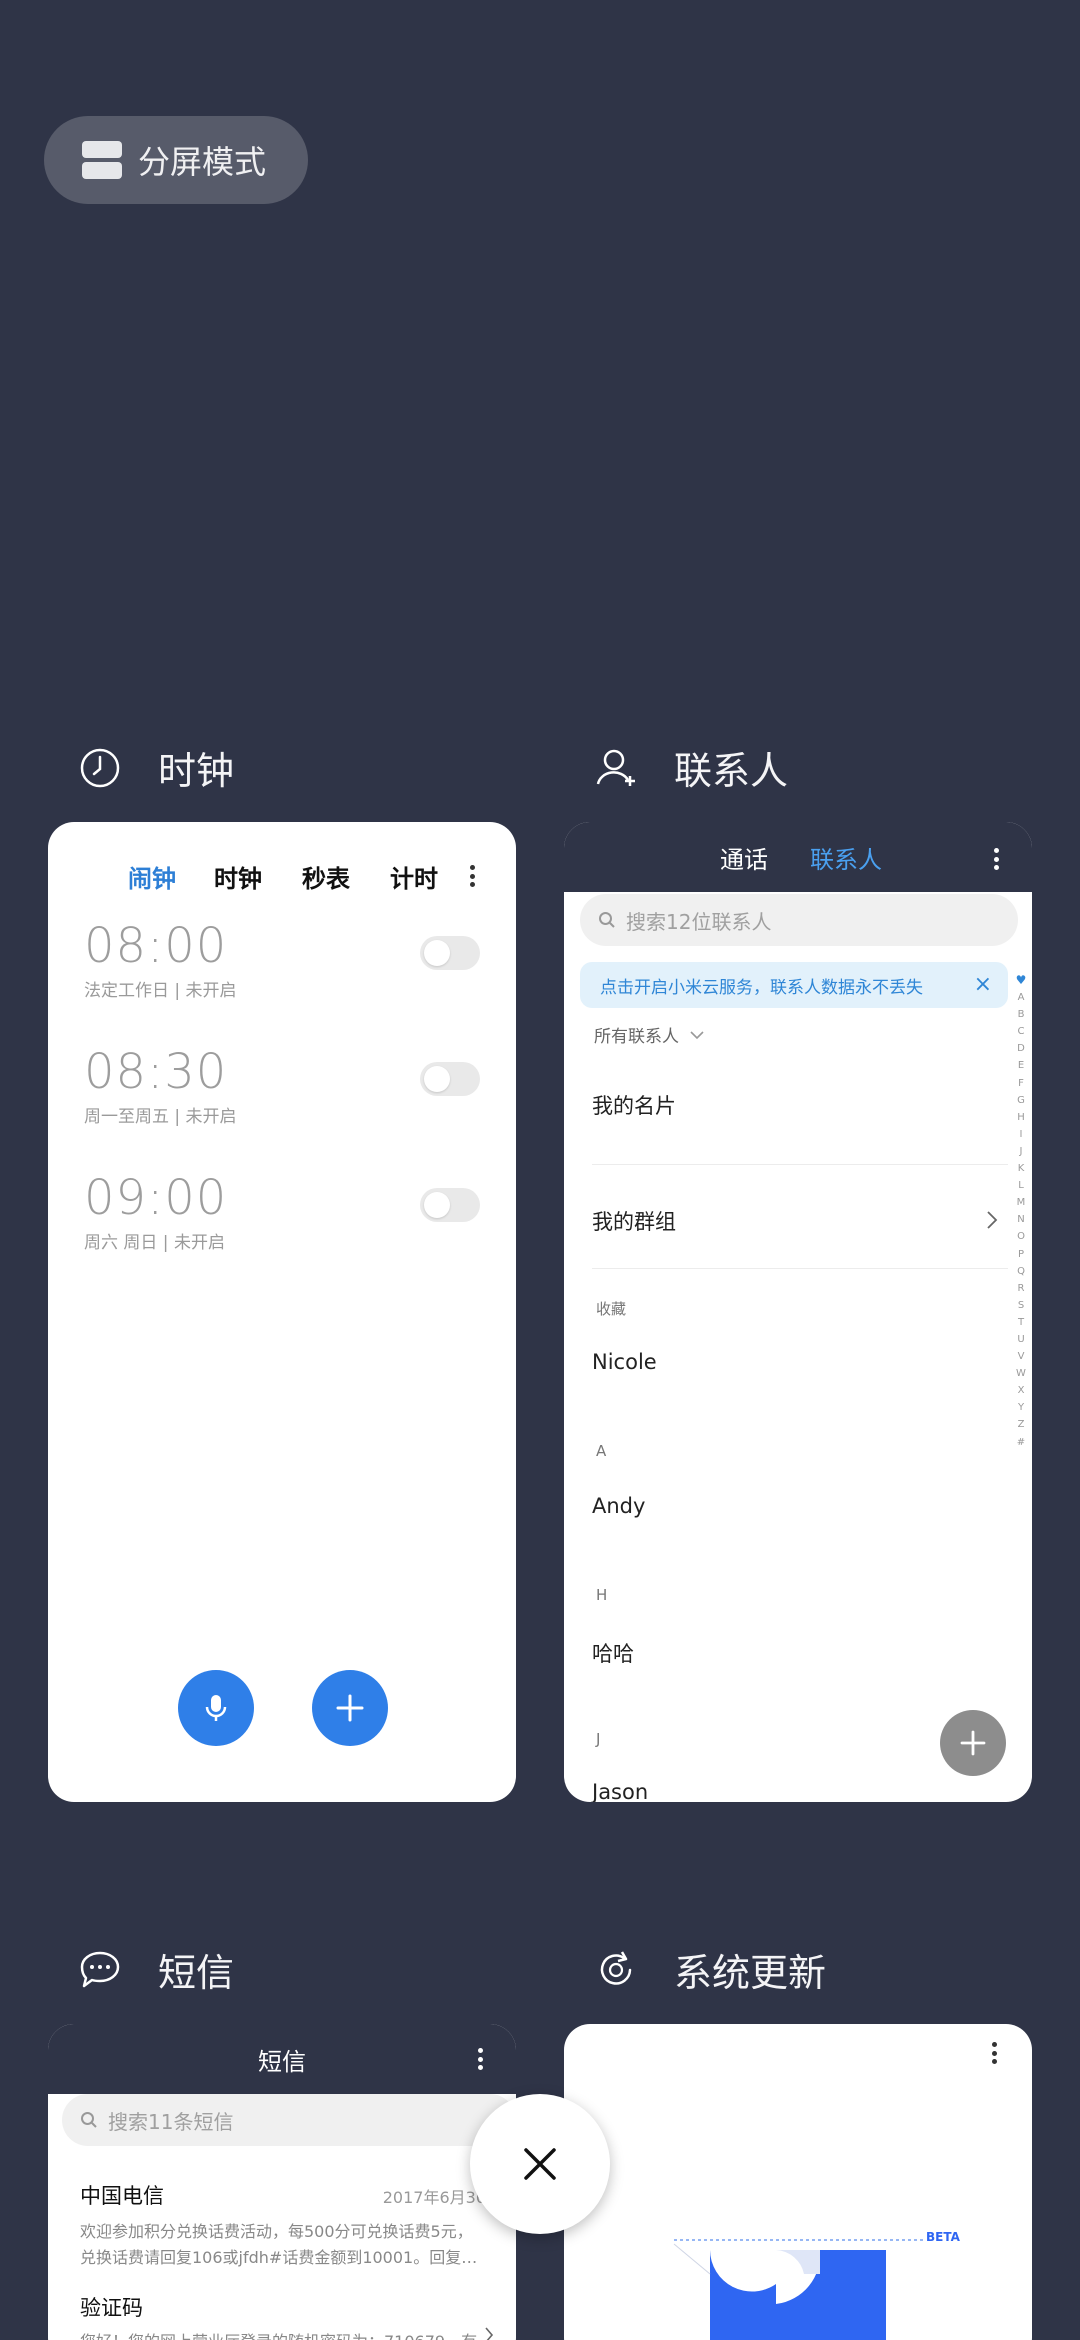 This screenshot has height=2340, width=1080. I want to click on messages-app-header: 短信, so click(156, 1969).